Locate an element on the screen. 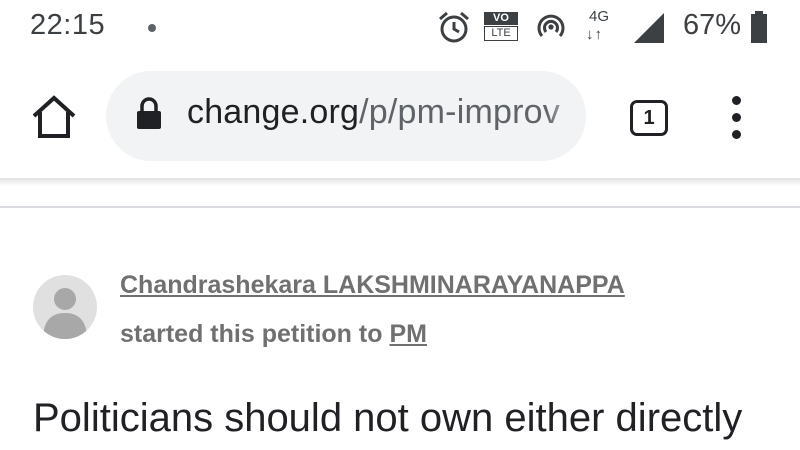 The image size is (800, 450). battery-percent: 67% is located at coordinates (712, 25).